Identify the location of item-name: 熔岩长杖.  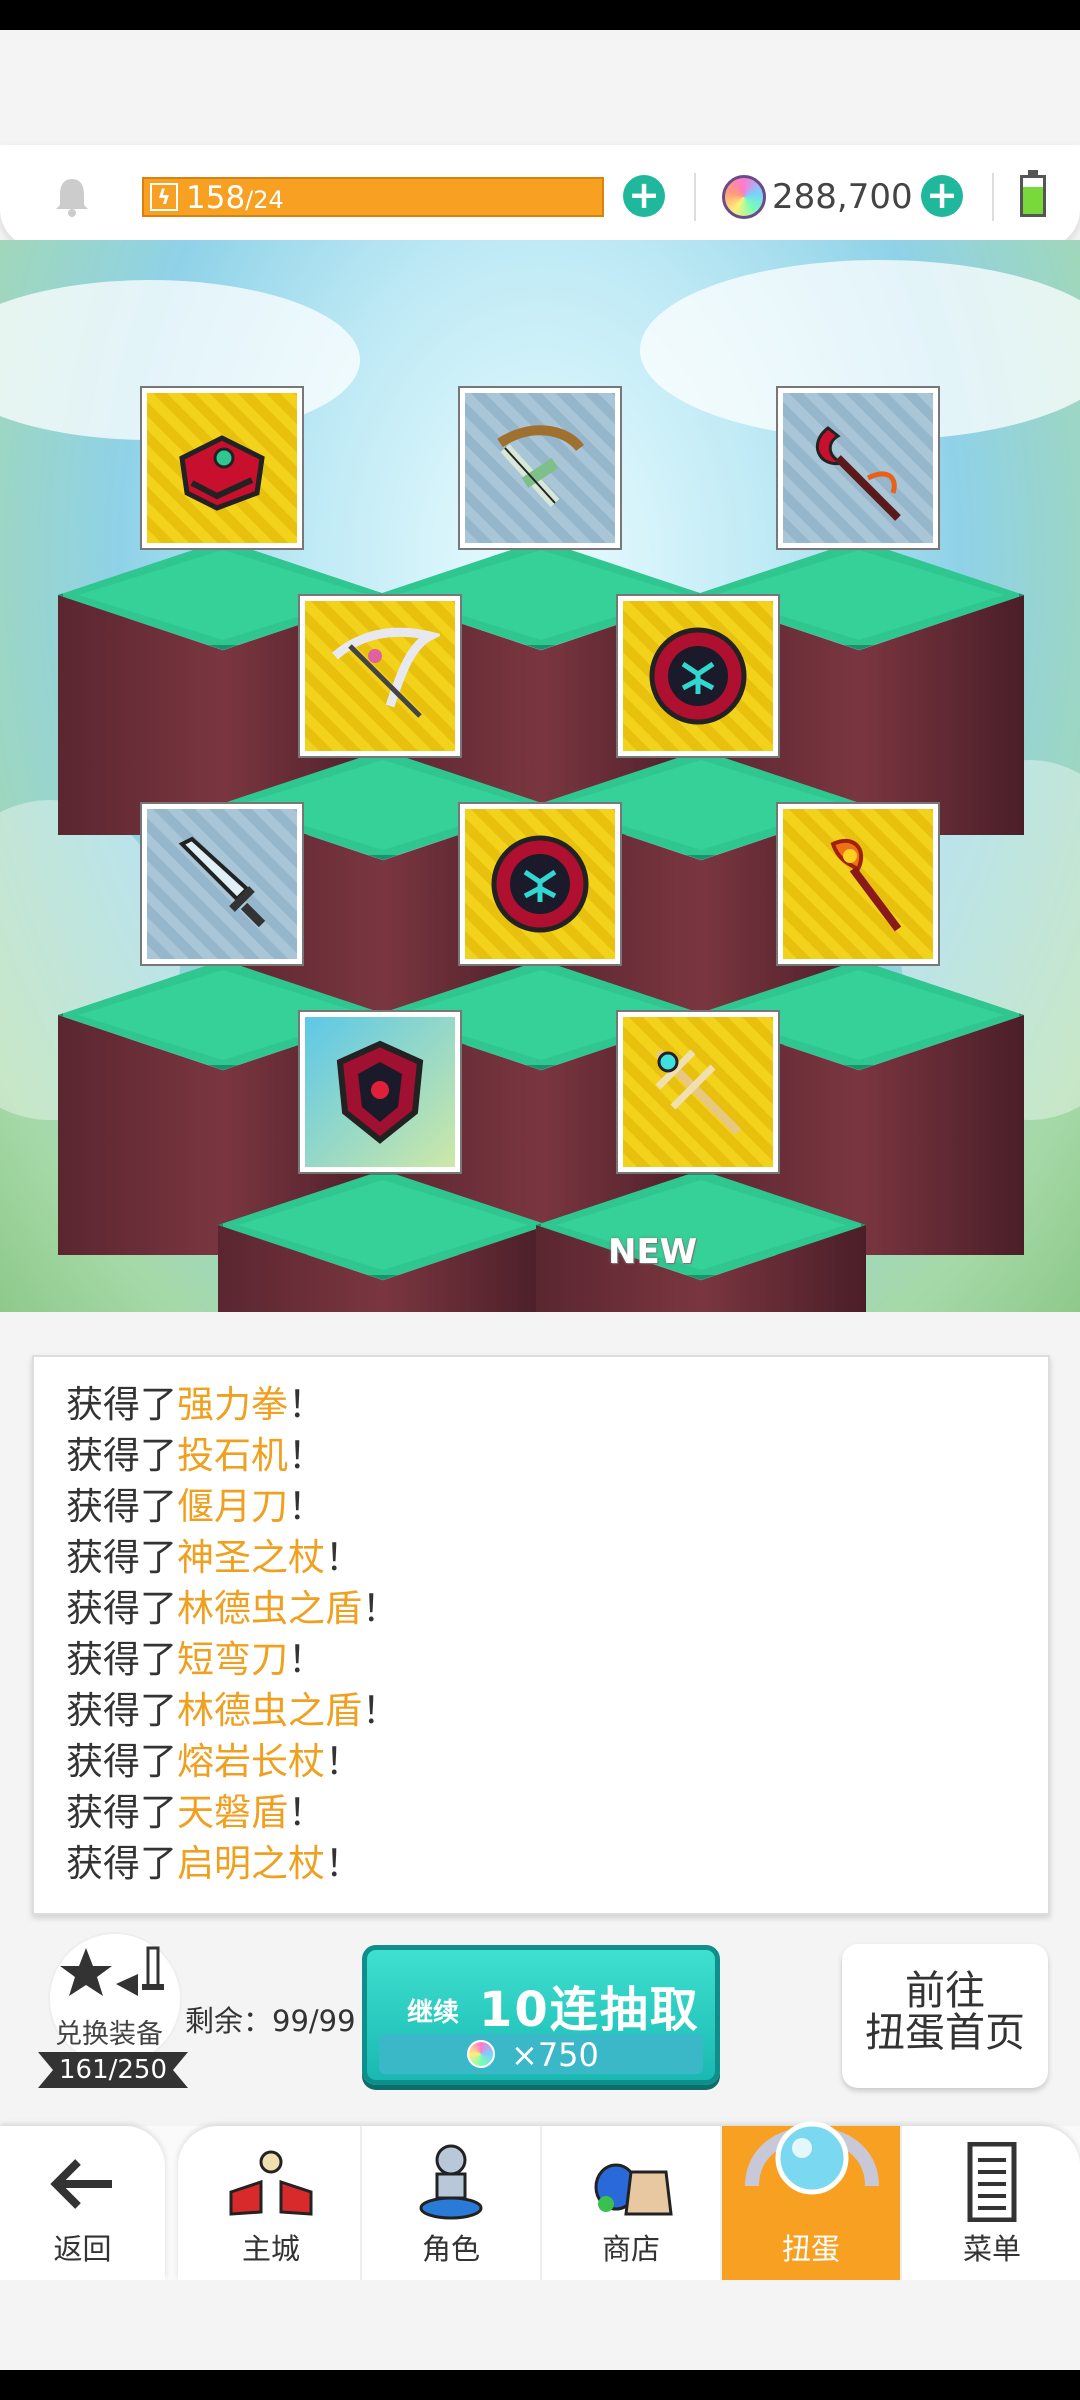
(251, 1761).